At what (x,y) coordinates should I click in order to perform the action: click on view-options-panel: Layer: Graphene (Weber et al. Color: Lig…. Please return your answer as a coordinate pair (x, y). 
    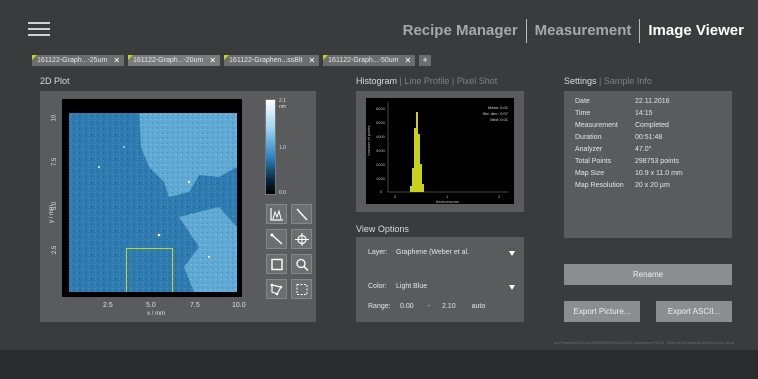
    Looking at the image, I should click on (440, 279).